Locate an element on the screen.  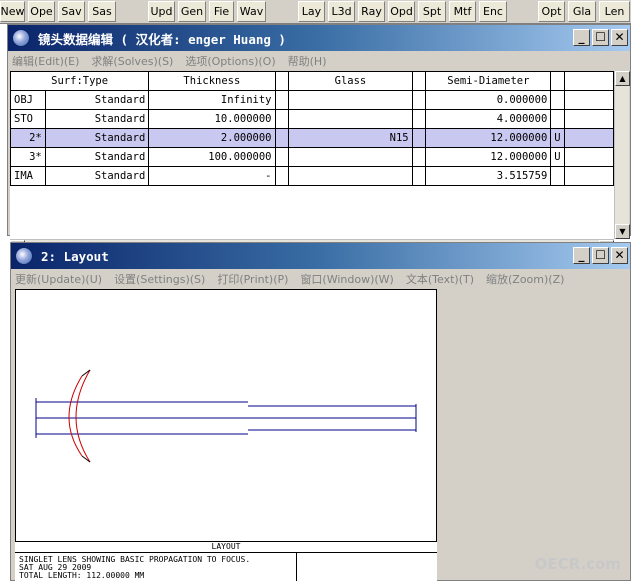
menu-solves: 求解(Solves)(S) is located at coordinates (132, 61).